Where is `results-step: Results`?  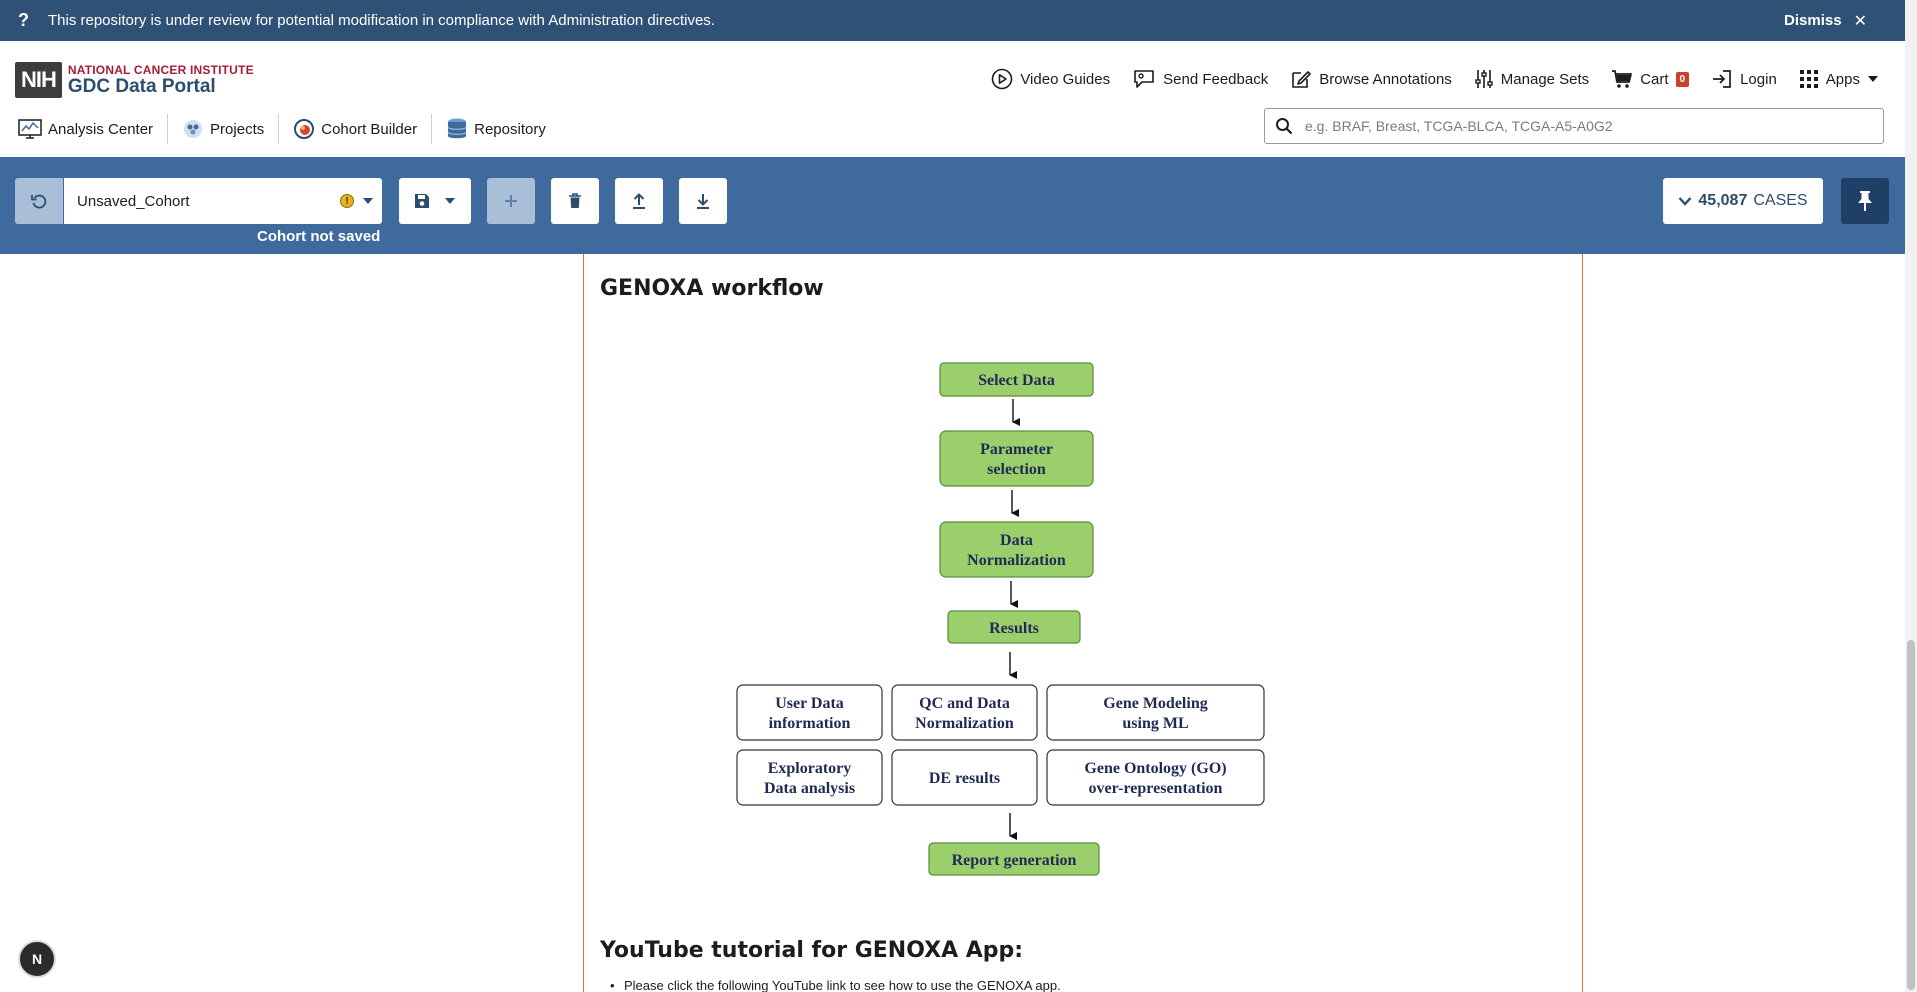 results-step: Results is located at coordinates (1014, 627).